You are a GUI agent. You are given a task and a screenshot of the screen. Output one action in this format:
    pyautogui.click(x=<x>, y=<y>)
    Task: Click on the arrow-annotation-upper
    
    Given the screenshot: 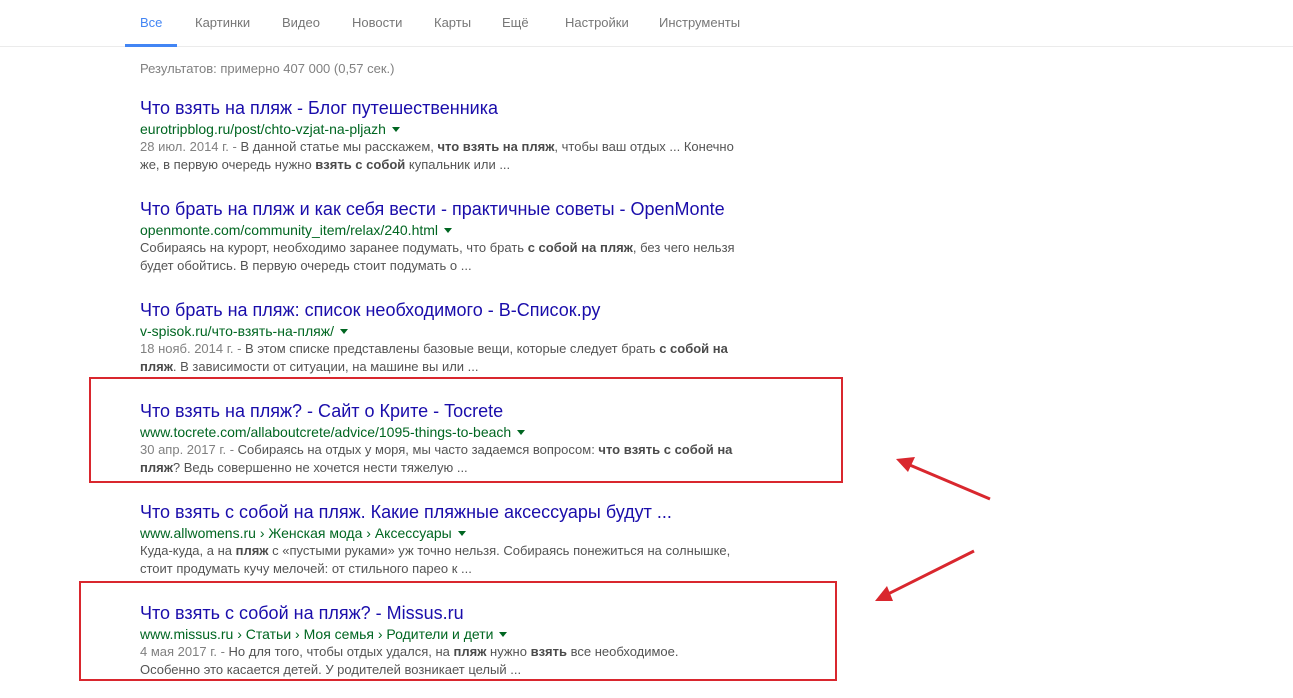 What is the action you would take?
    pyautogui.click(x=943, y=479)
    